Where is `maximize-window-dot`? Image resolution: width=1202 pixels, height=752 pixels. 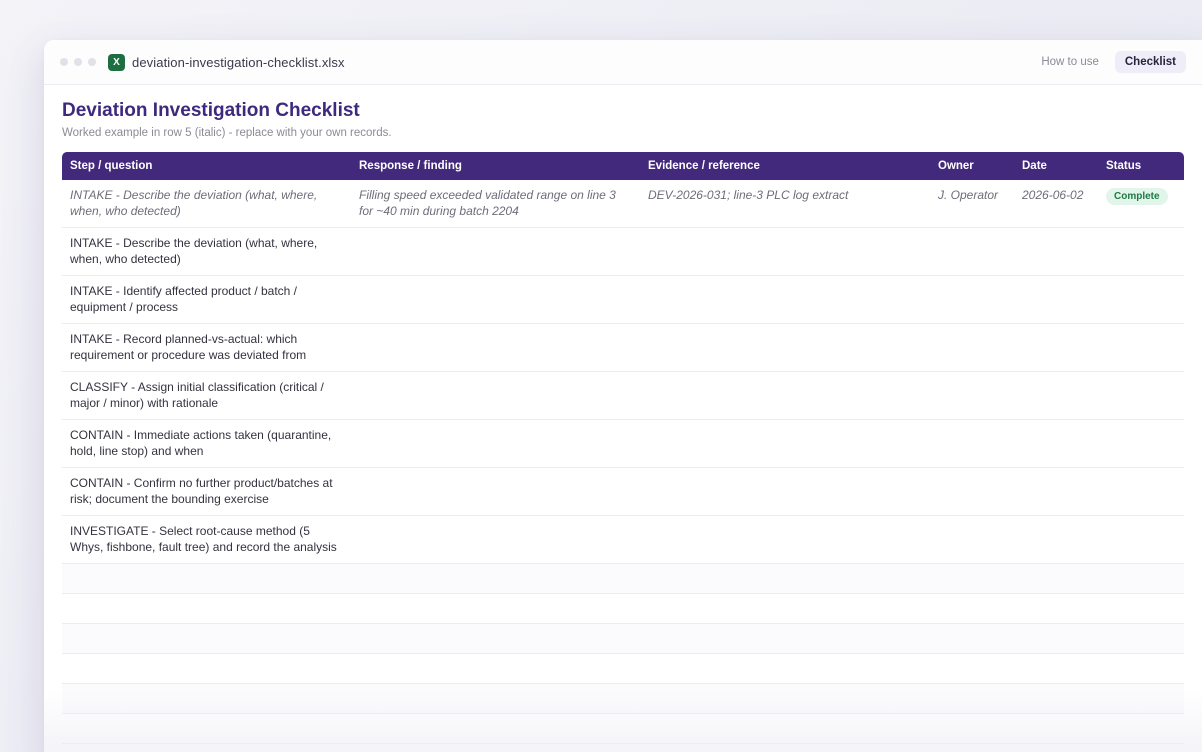
maximize-window-dot is located at coordinates (92, 62).